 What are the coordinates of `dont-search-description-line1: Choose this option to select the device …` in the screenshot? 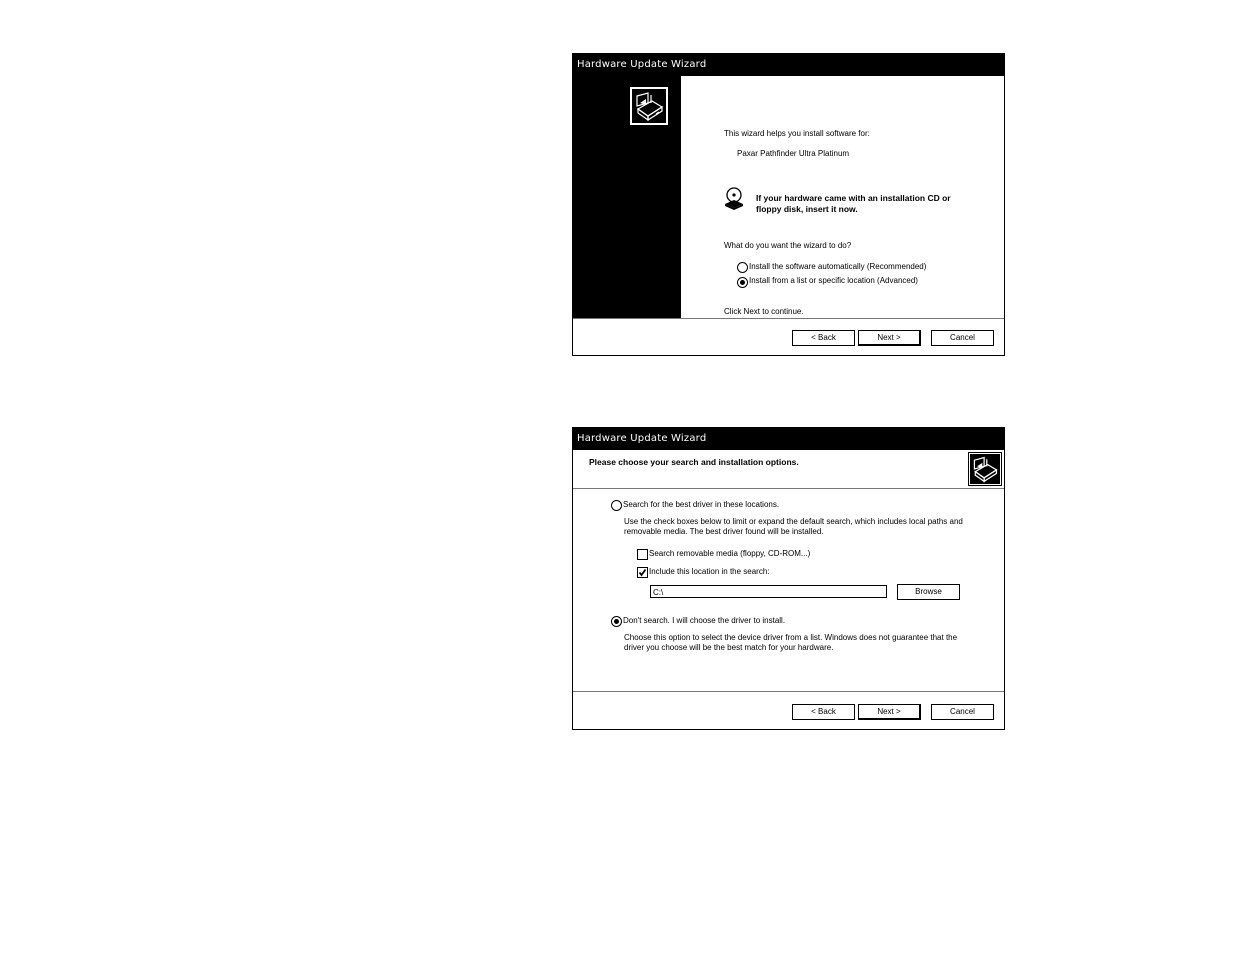 It's located at (791, 637).